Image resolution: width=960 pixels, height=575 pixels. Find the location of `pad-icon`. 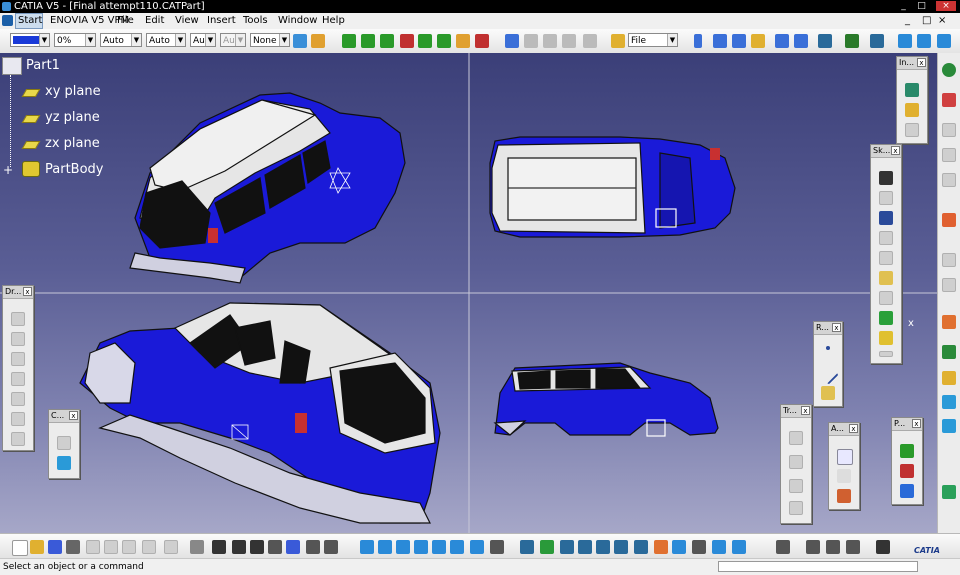

pad-icon is located at coordinates (18, 319).